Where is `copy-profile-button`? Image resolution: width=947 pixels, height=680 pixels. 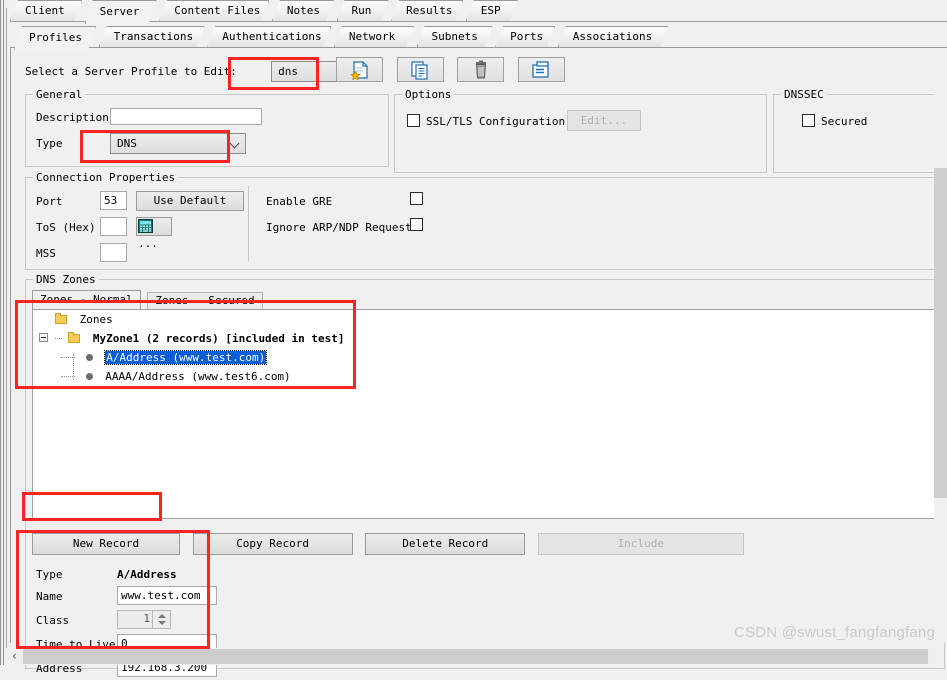
copy-profile-button is located at coordinates (420, 69).